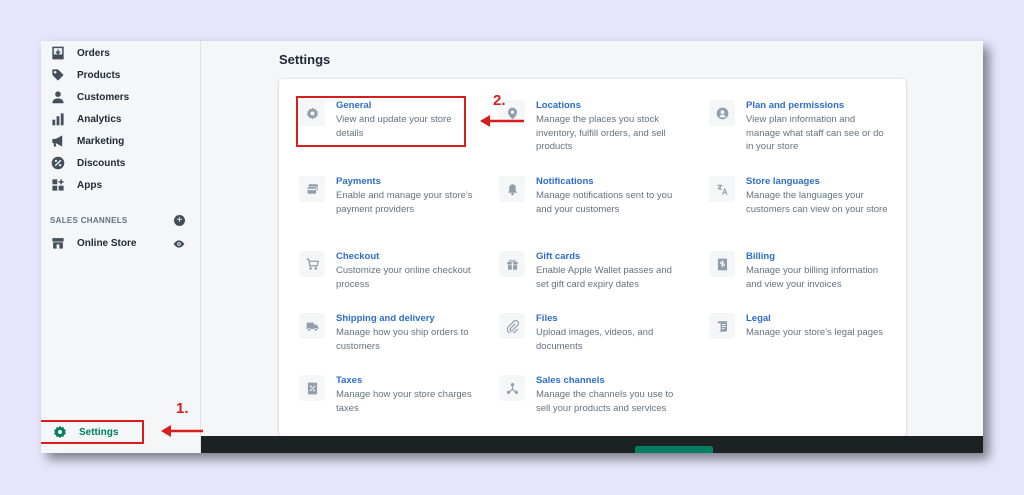 The image size is (1024, 495). I want to click on sales-channels-icon, so click(512, 388).